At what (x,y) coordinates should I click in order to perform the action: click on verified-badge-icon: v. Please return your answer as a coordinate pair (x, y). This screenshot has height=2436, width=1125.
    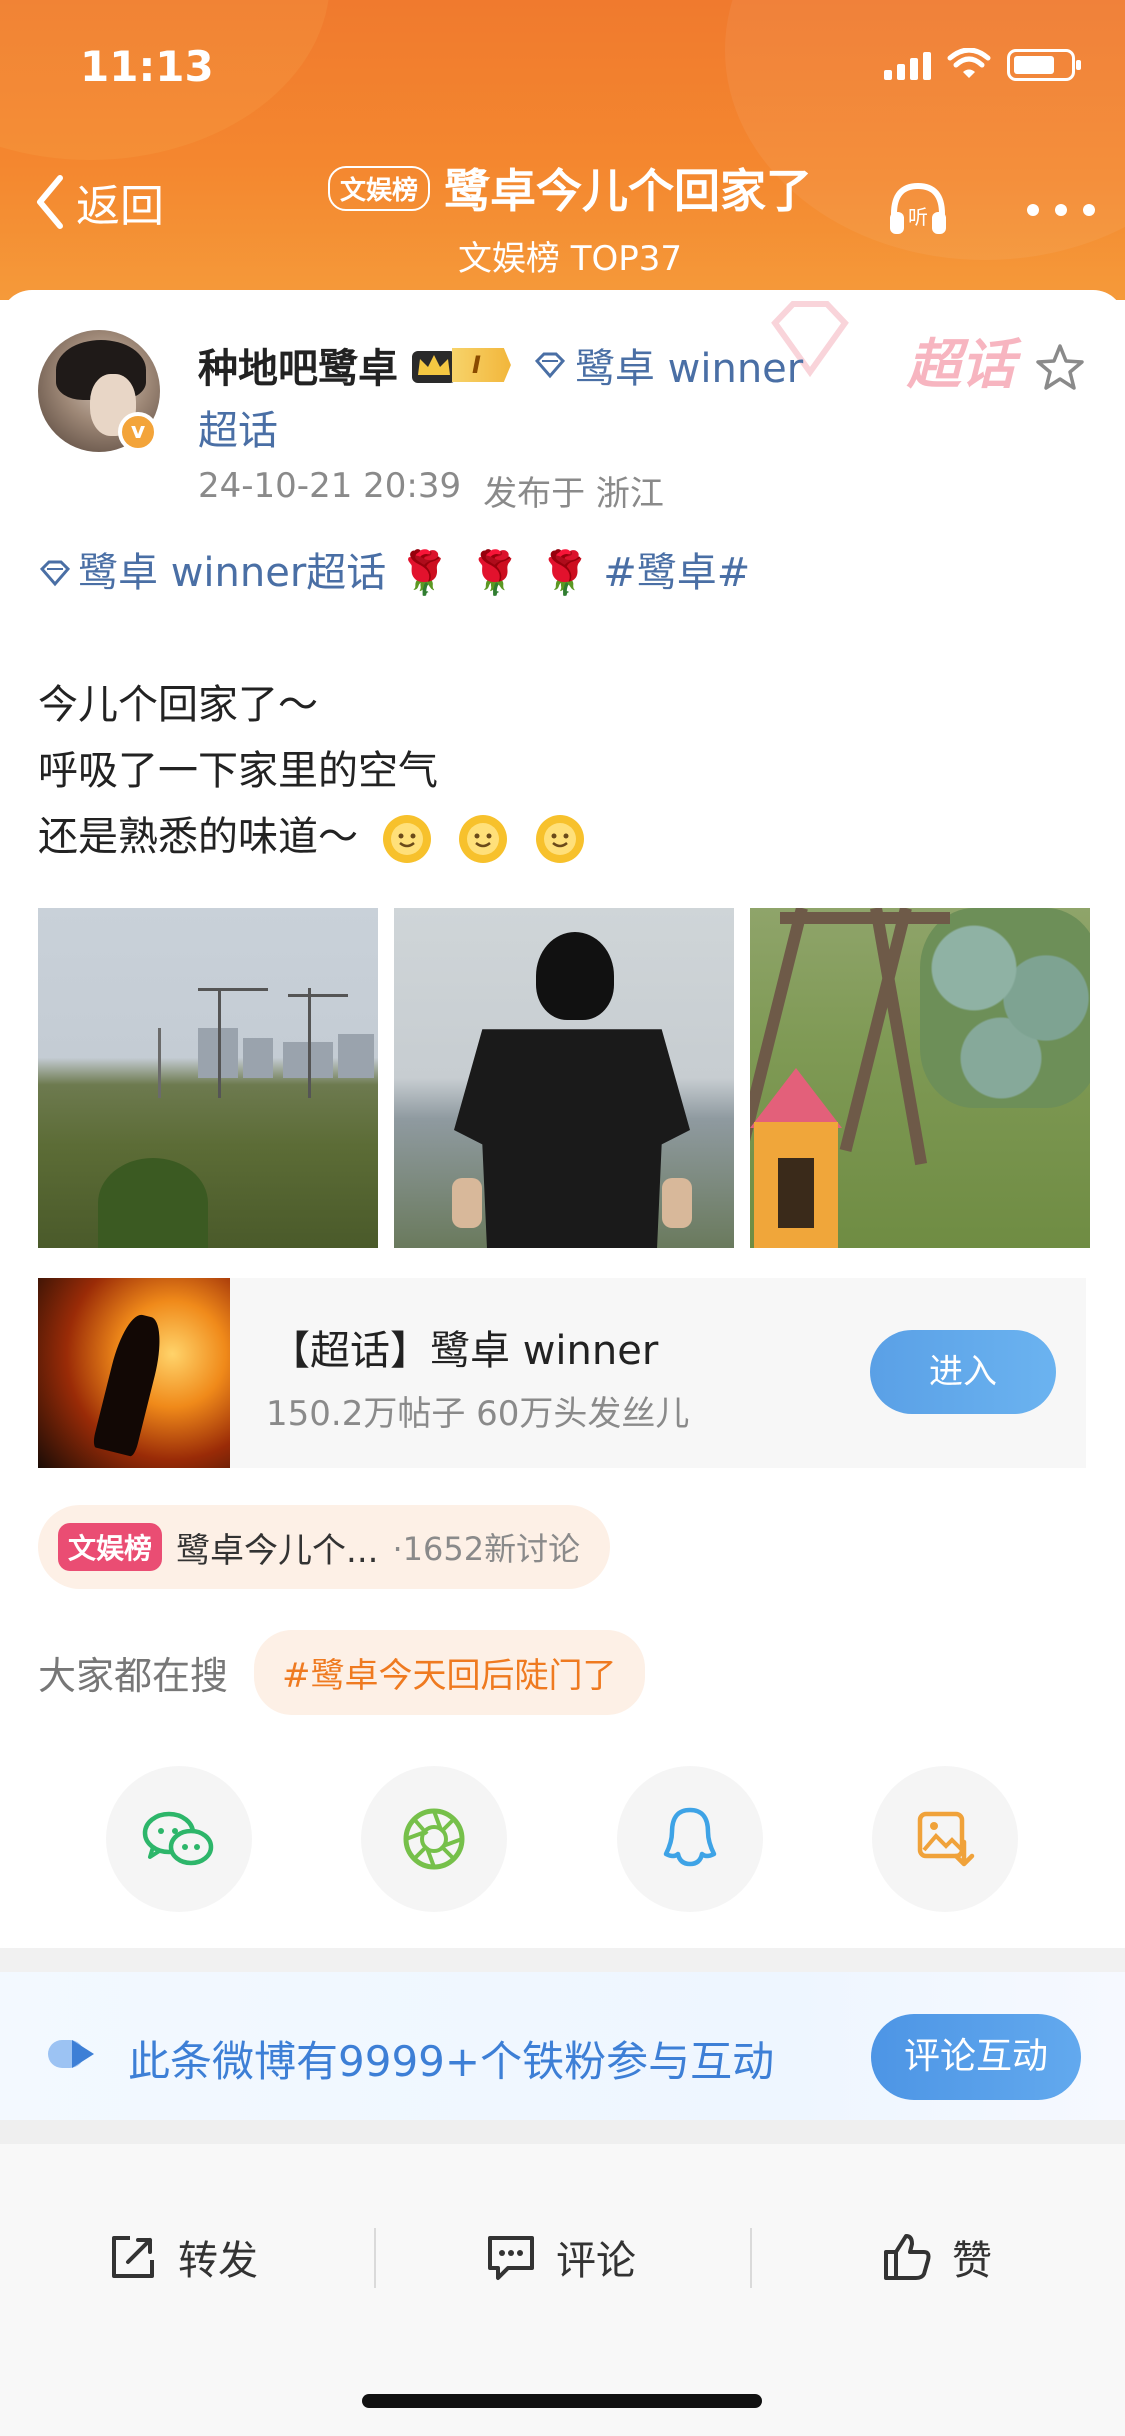
    Looking at the image, I should click on (138, 432).